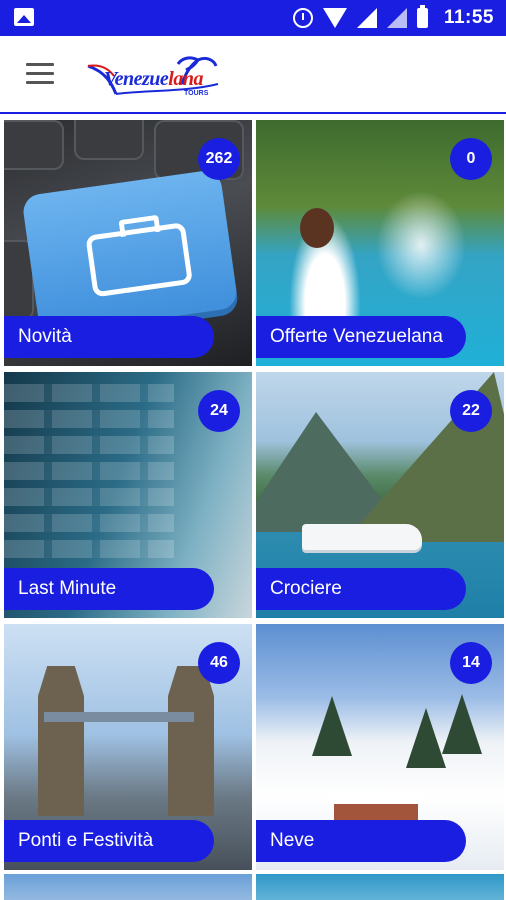 The image size is (506, 900). Describe the element at coordinates (128, 495) in the screenshot. I see `category-tile-last-minute: 24 Last Minute` at that location.